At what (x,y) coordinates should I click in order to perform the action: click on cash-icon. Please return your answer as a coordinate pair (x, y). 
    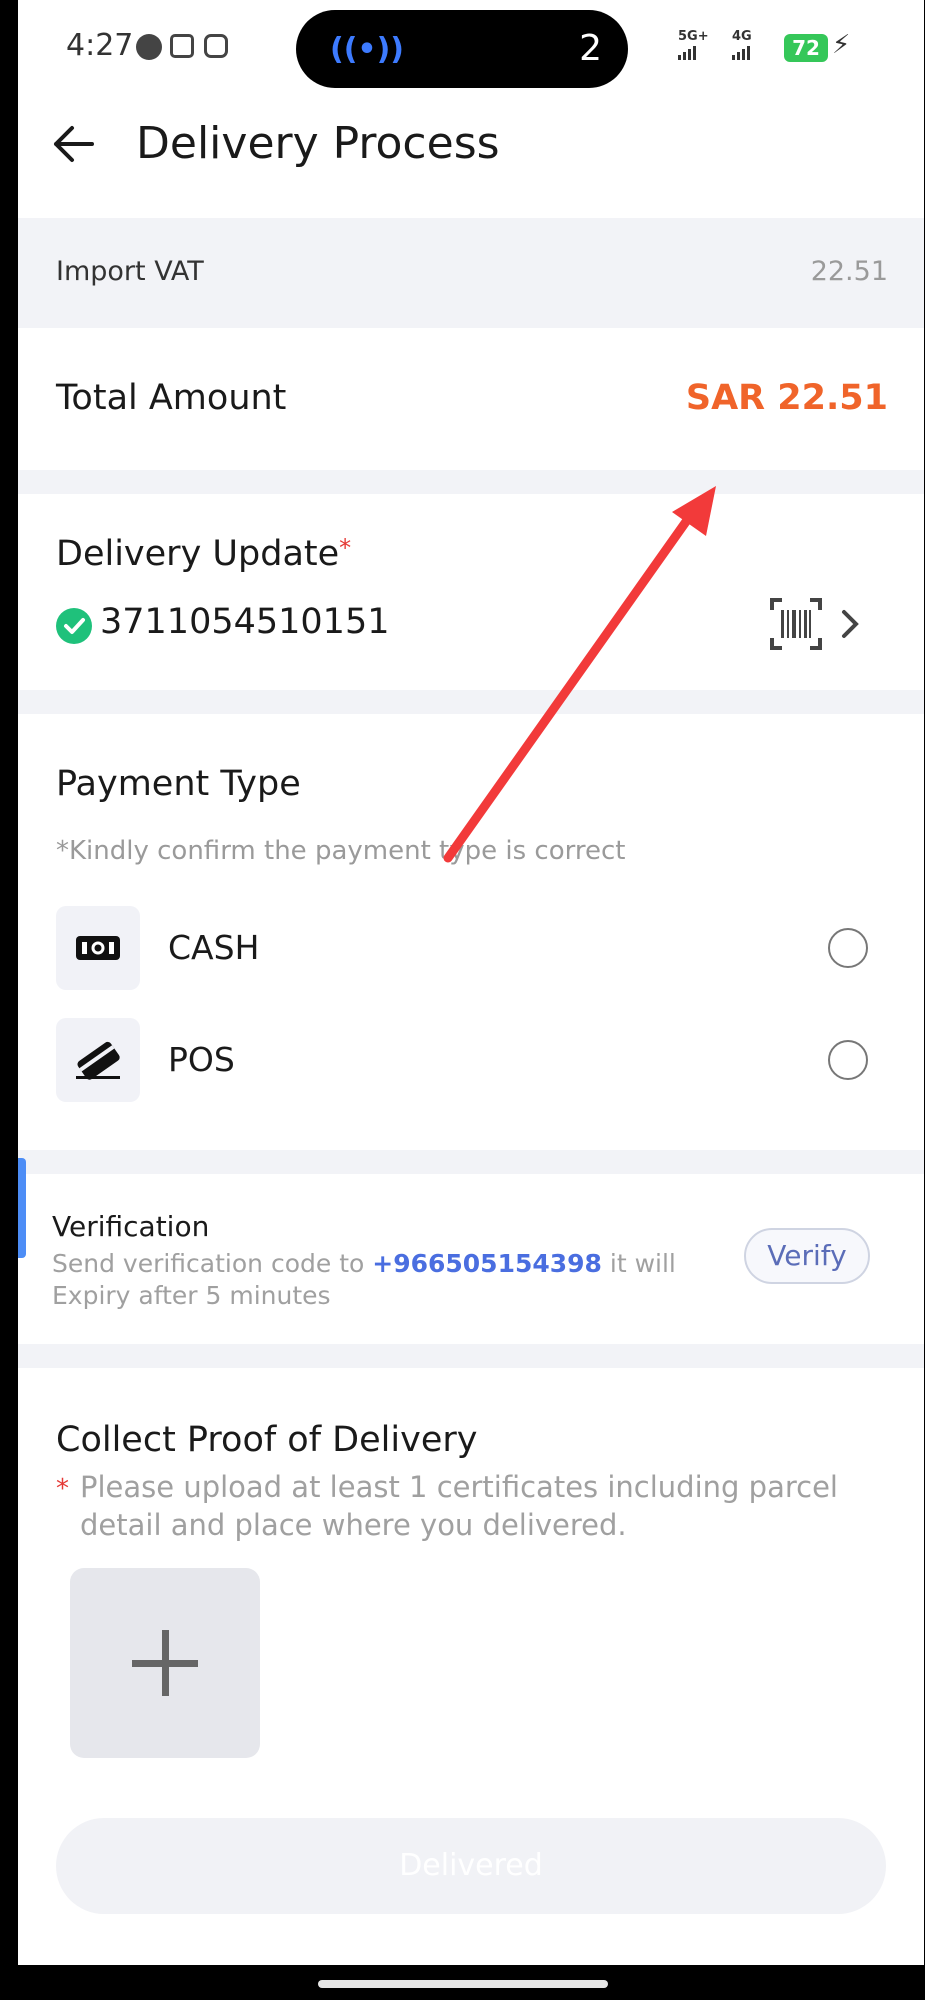
    Looking at the image, I should click on (98, 948).